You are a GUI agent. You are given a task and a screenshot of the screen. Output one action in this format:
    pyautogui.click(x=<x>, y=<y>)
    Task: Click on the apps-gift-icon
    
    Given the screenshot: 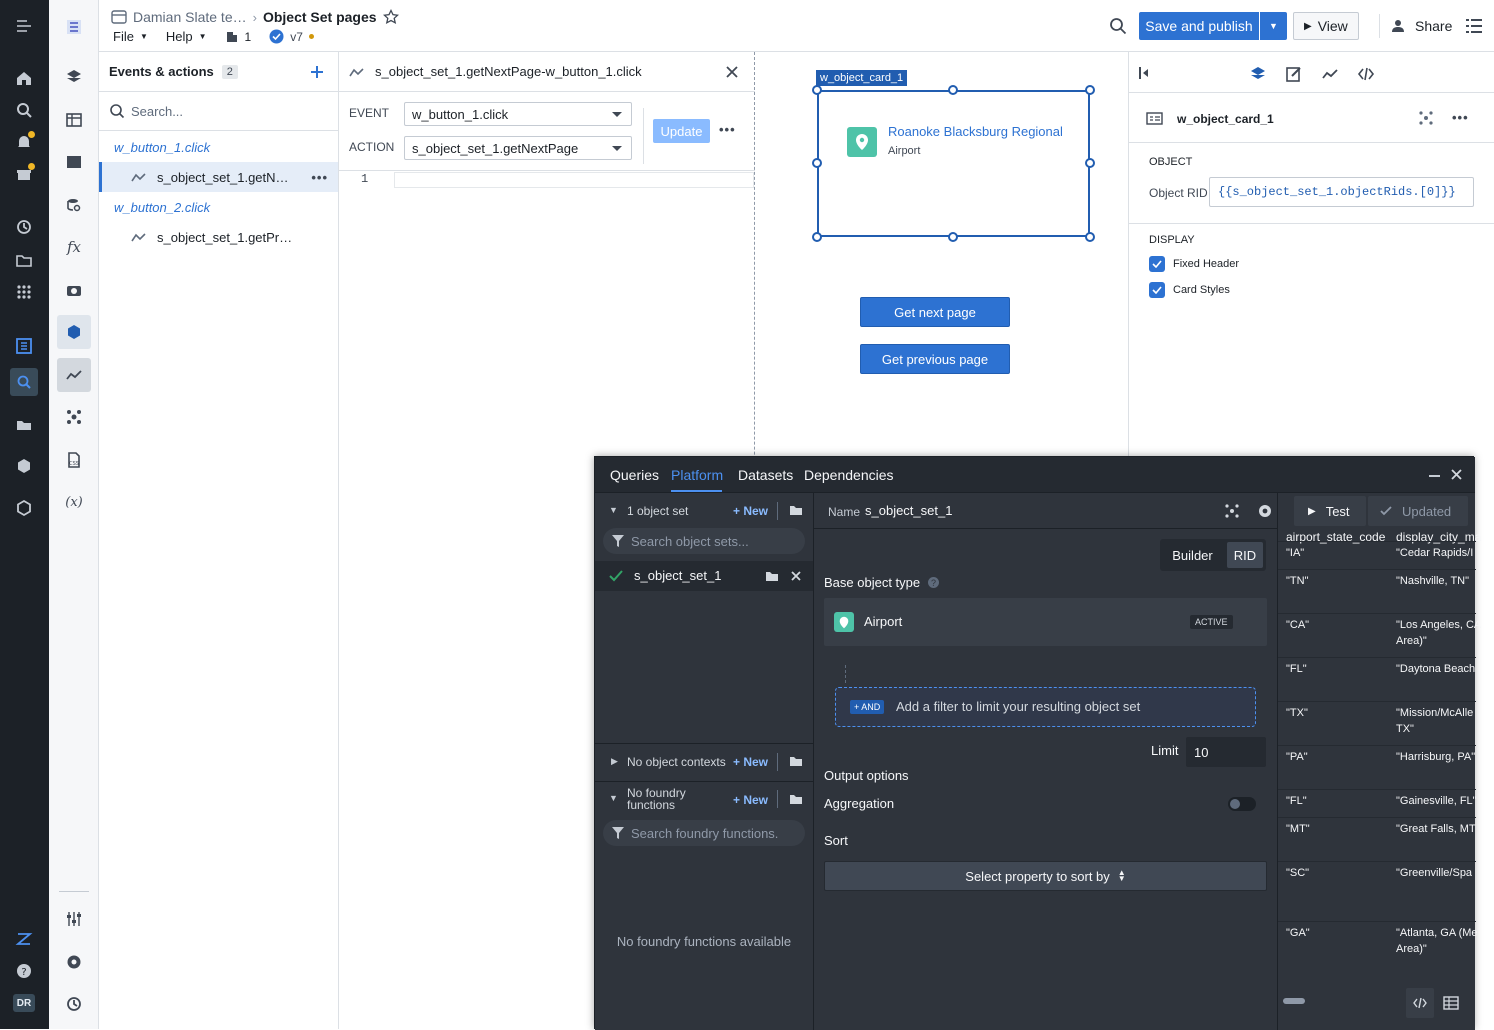 What is the action you would take?
    pyautogui.click(x=24, y=174)
    